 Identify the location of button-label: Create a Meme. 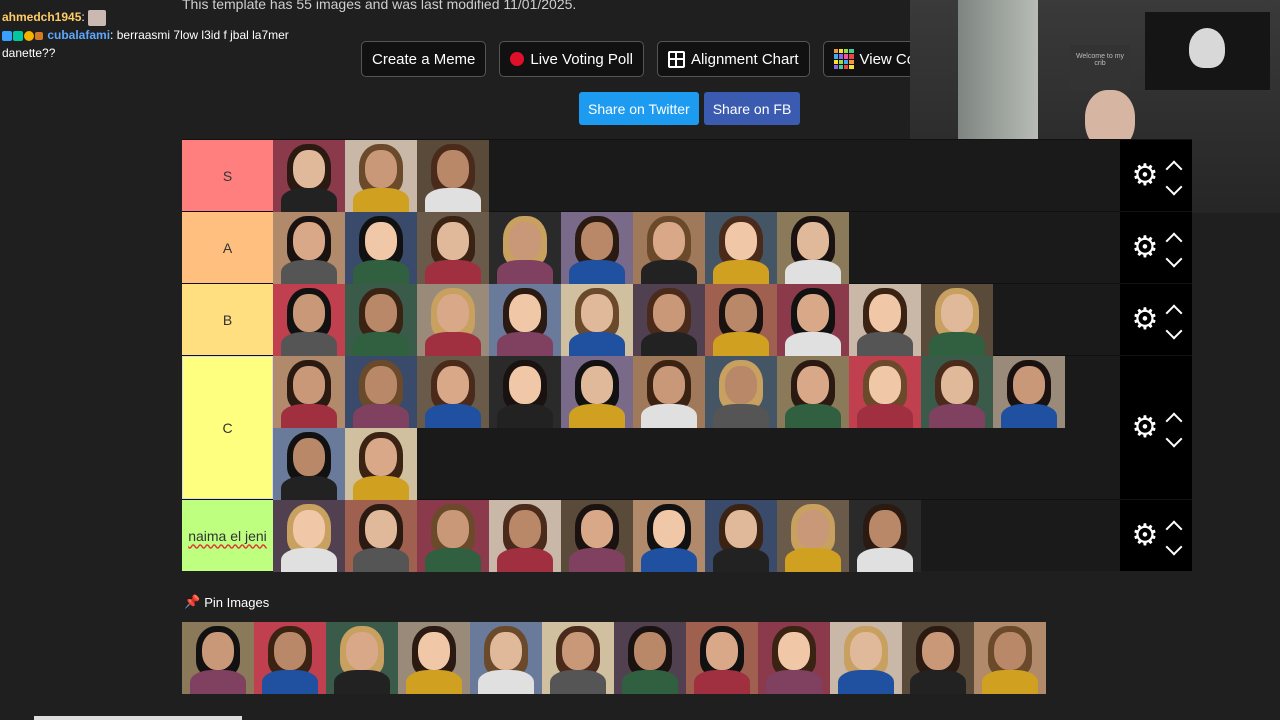
(424, 59).